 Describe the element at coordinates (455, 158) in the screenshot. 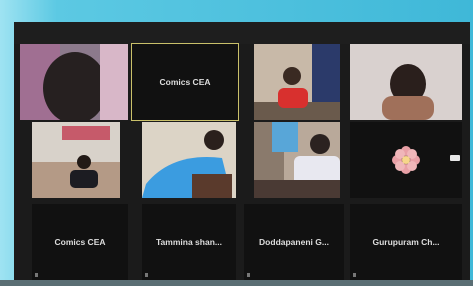

I see `more-options-button` at that location.